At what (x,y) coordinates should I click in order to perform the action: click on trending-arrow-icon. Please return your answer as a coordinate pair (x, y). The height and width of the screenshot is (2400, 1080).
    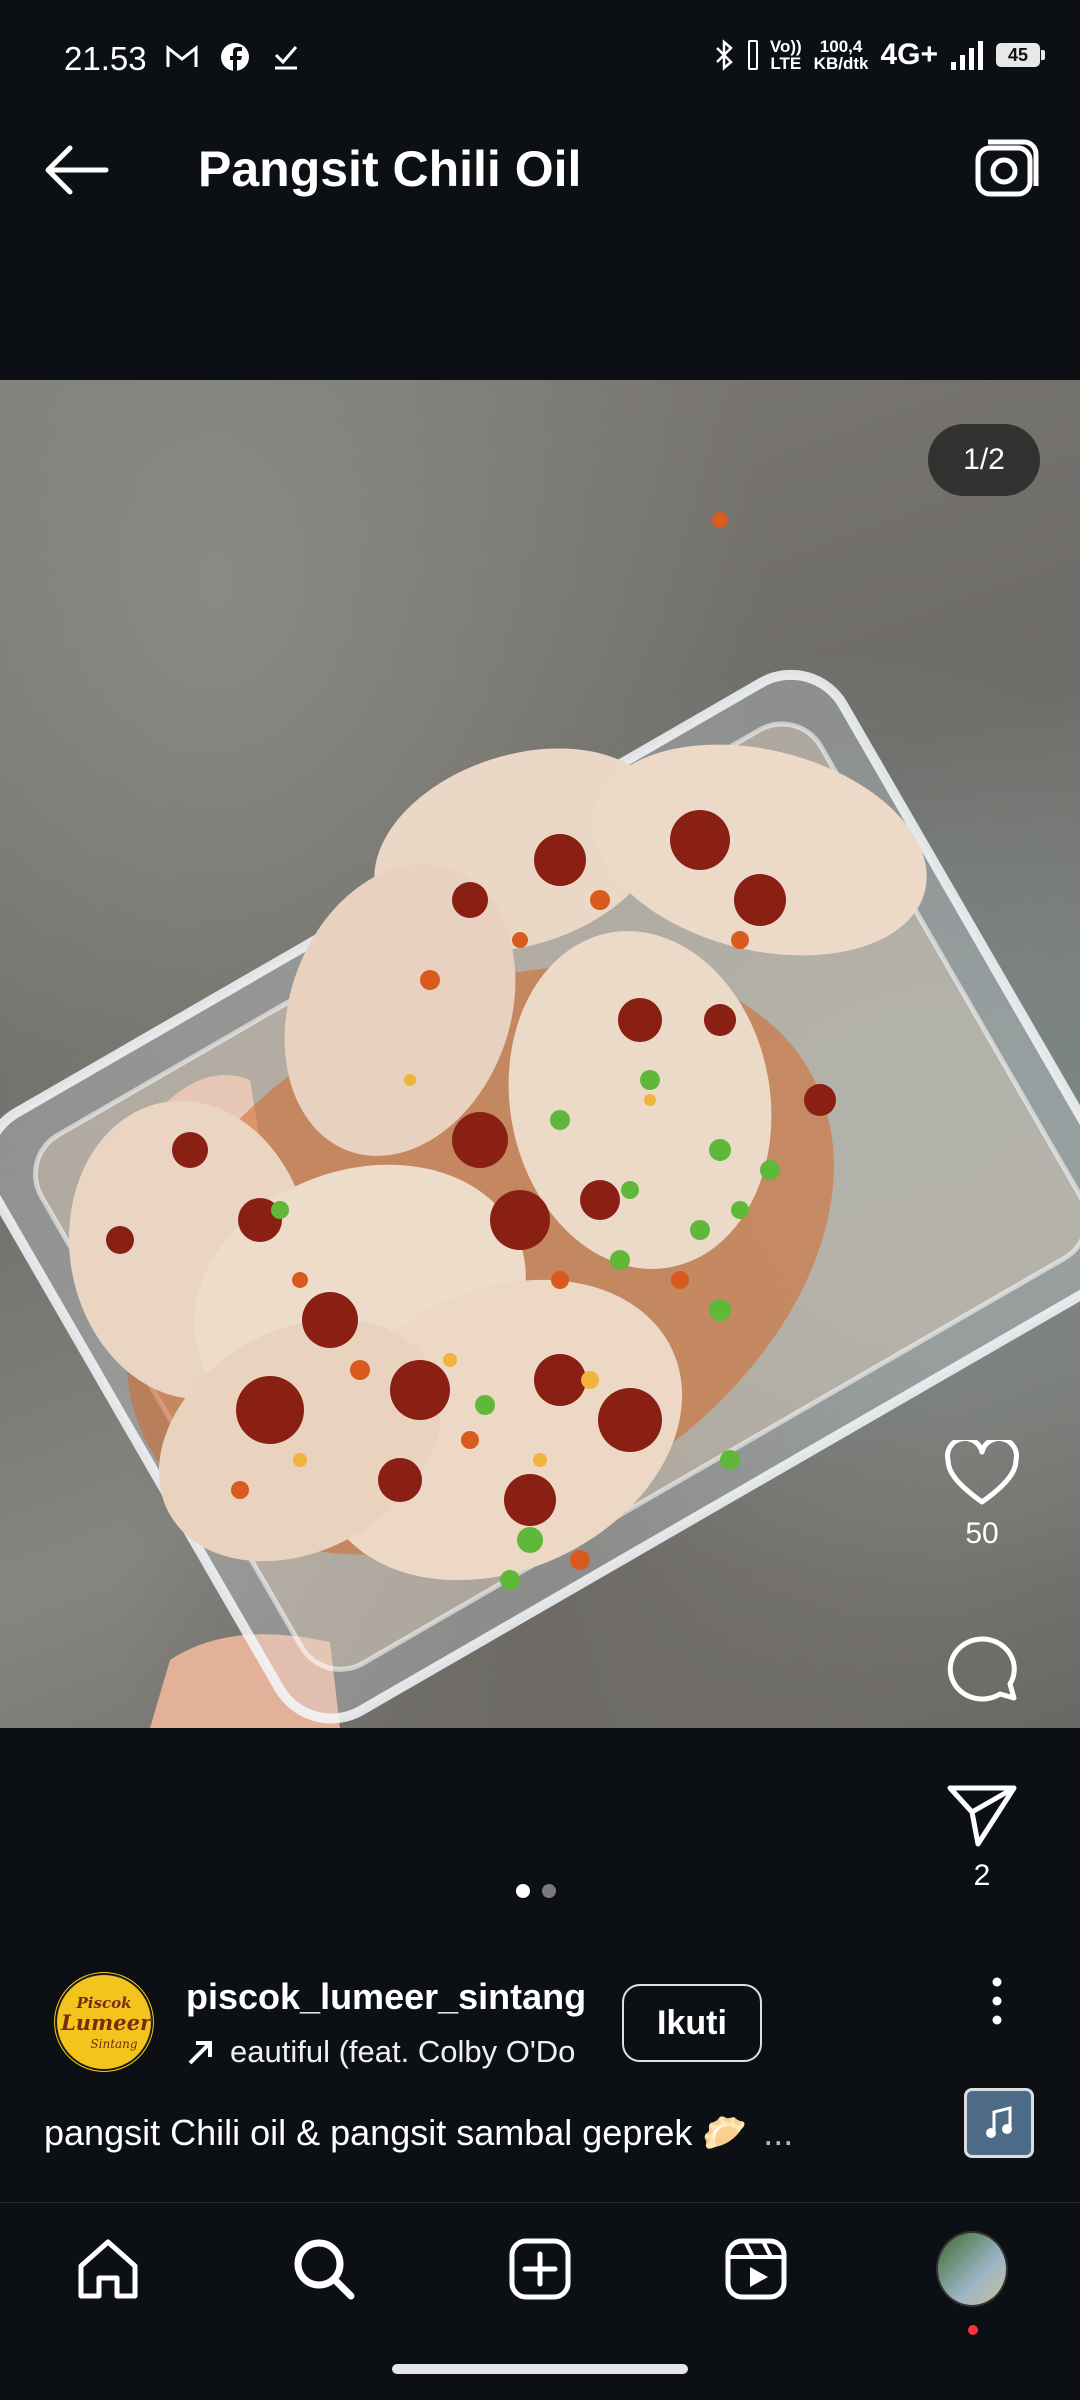
    Looking at the image, I should click on (200, 2053).